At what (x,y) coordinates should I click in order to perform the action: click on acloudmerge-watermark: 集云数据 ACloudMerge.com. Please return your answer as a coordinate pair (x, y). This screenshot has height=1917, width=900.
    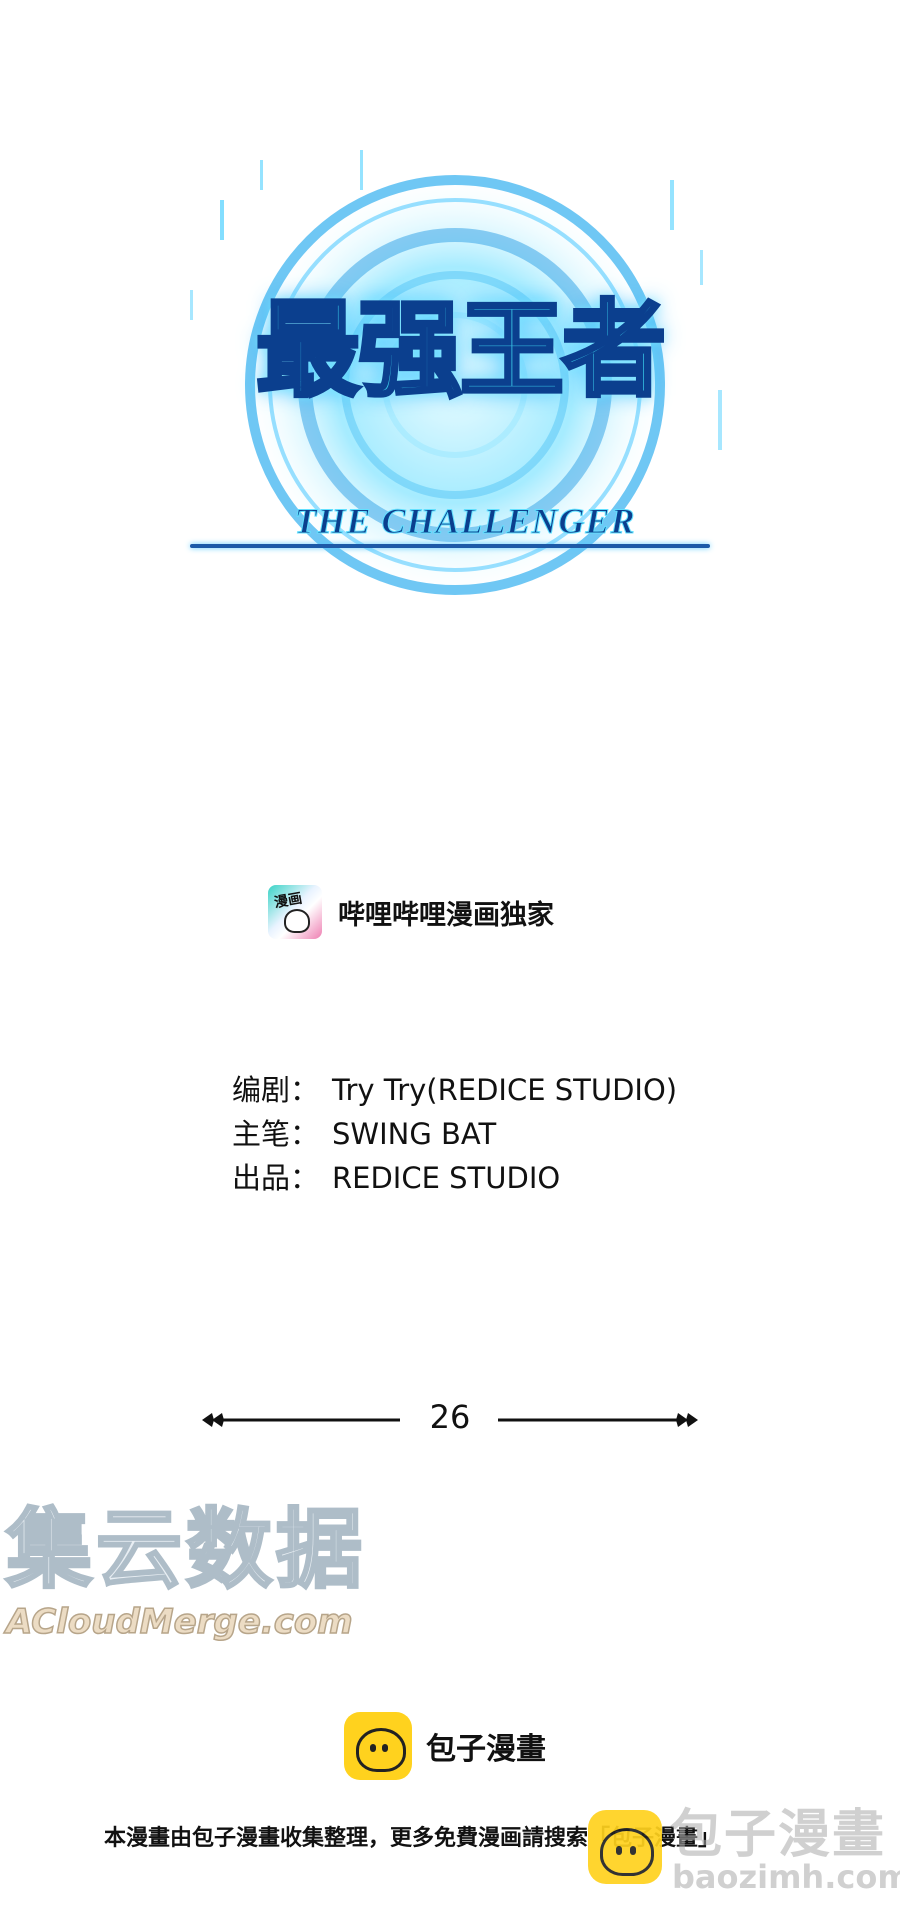
    Looking at the image, I should click on (185, 1571).